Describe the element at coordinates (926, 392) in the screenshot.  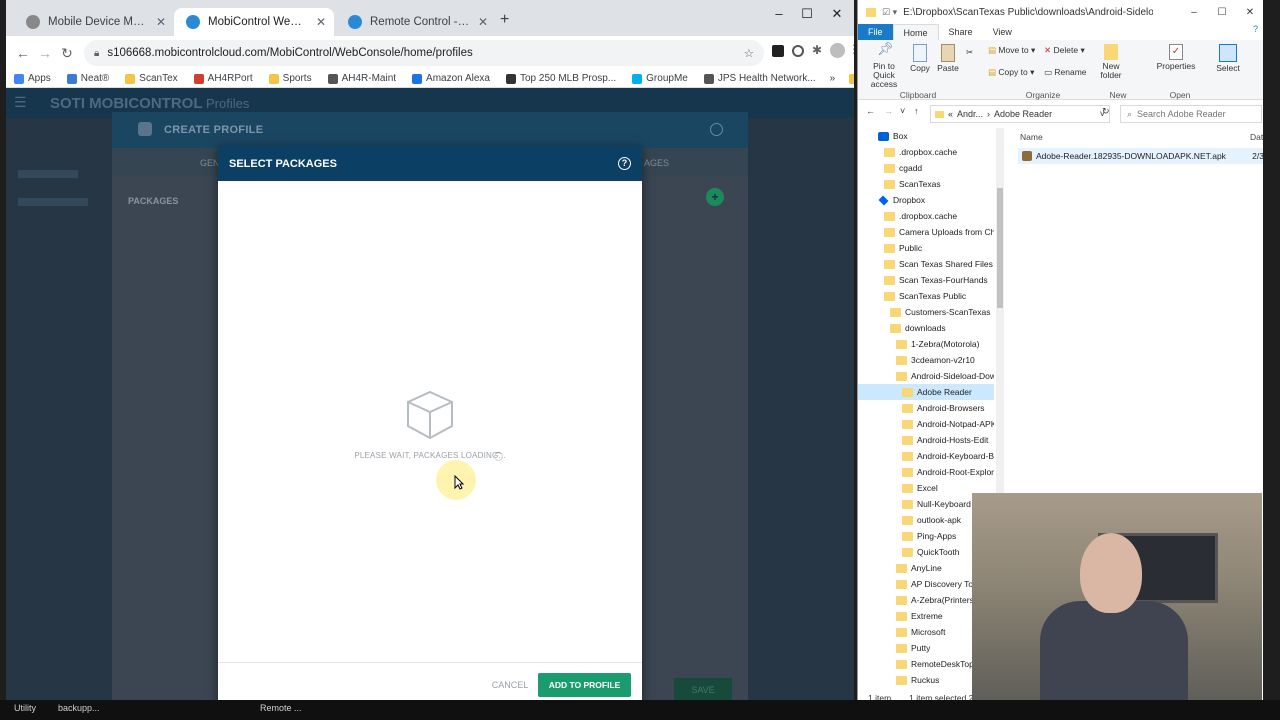
I see `tree-item: Adobe Reader` at that location.